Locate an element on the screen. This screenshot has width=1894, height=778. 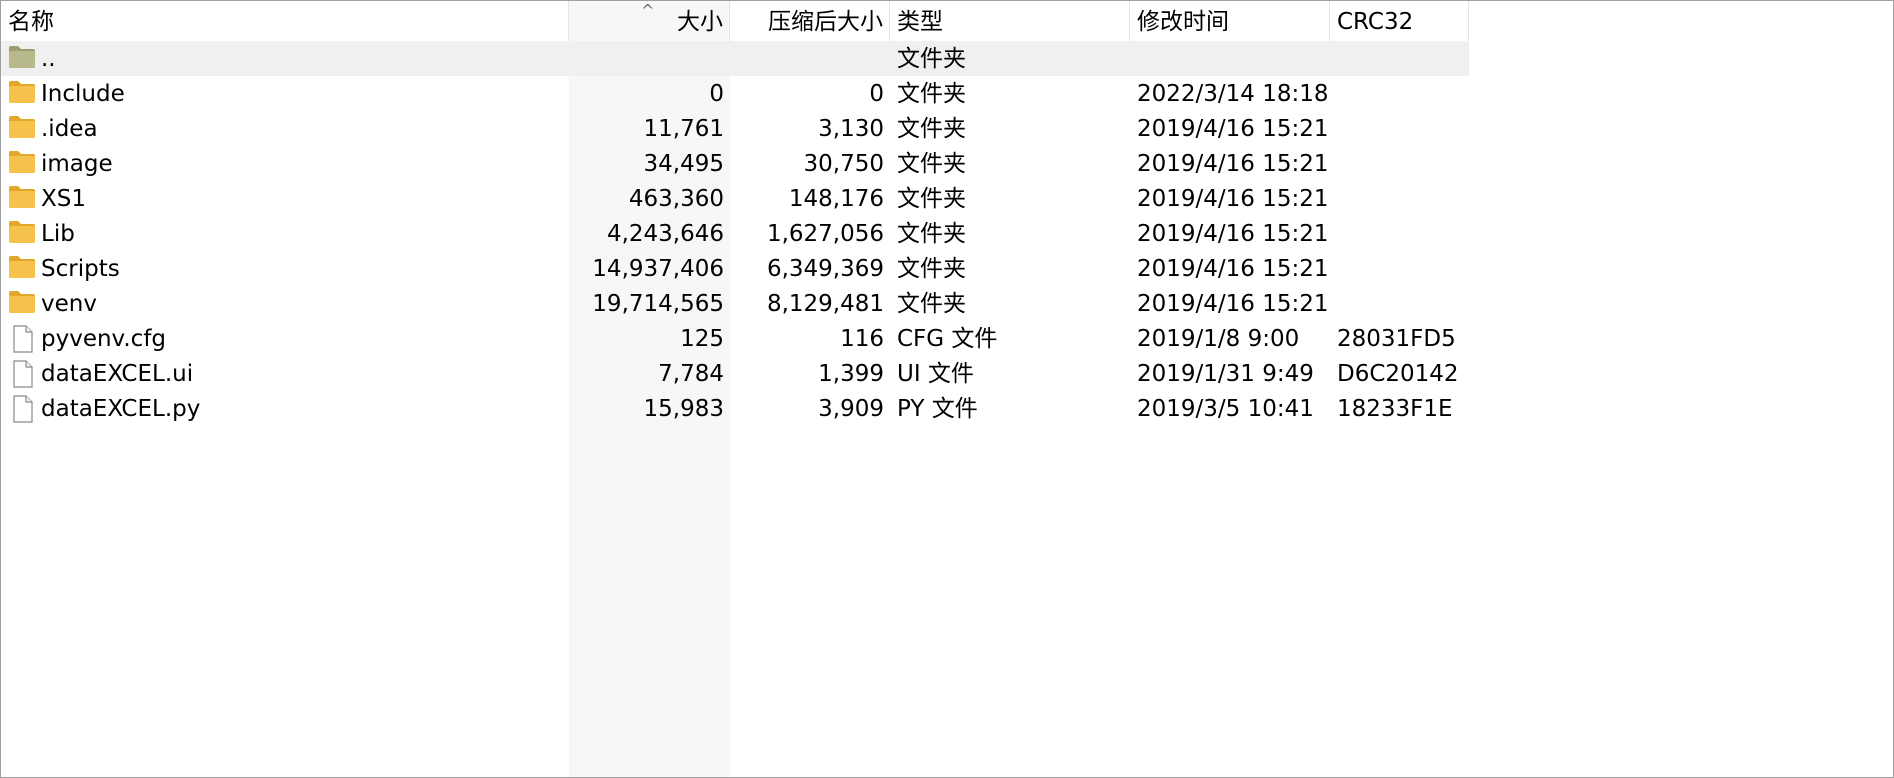
file-row: image 34,495 30,750 文件夹 2019/4/16 15:21 is located at coordinates (735, 163).